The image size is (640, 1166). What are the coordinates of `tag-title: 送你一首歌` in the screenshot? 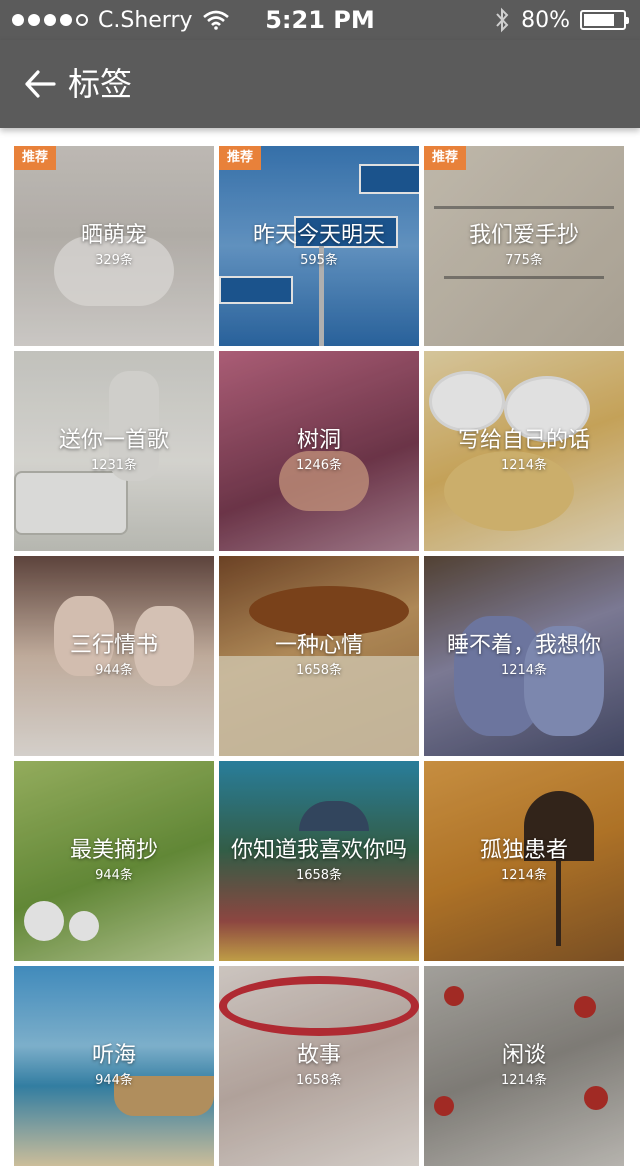 It's located at (113, 440).